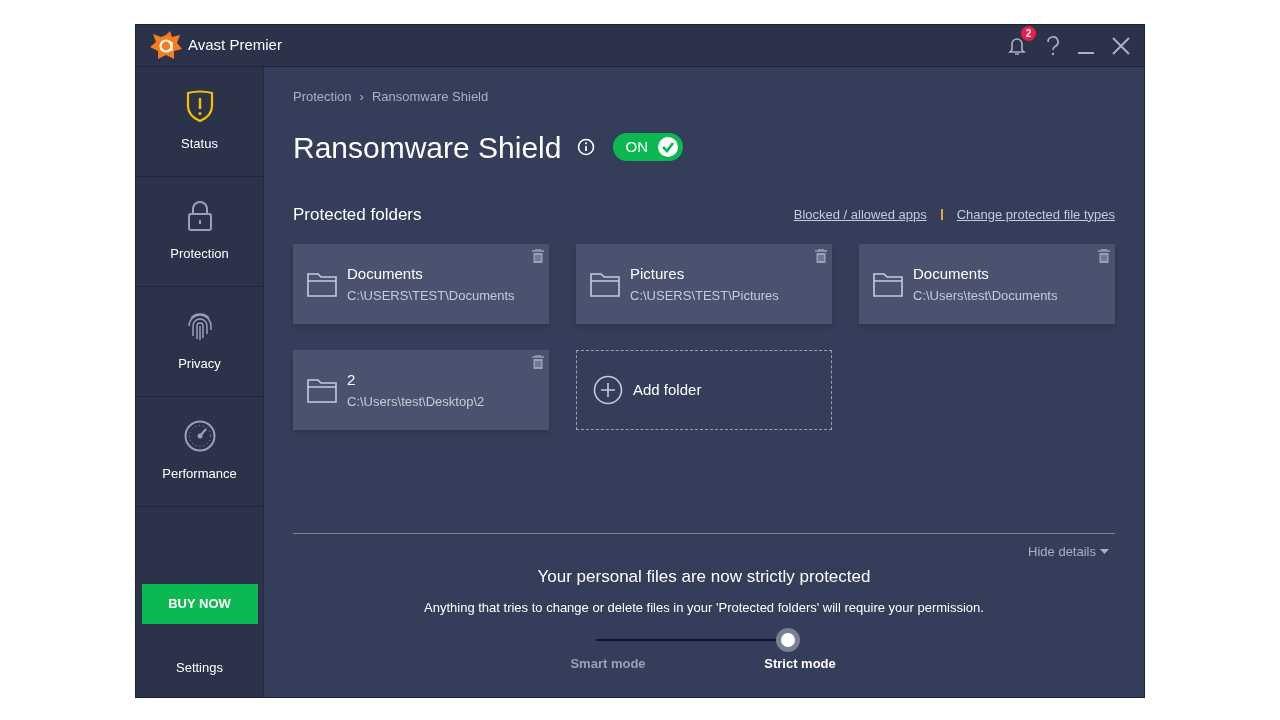 The width and height of the screenshot is (1280, 720). I want to click on plus-icon, so click(608, 390).